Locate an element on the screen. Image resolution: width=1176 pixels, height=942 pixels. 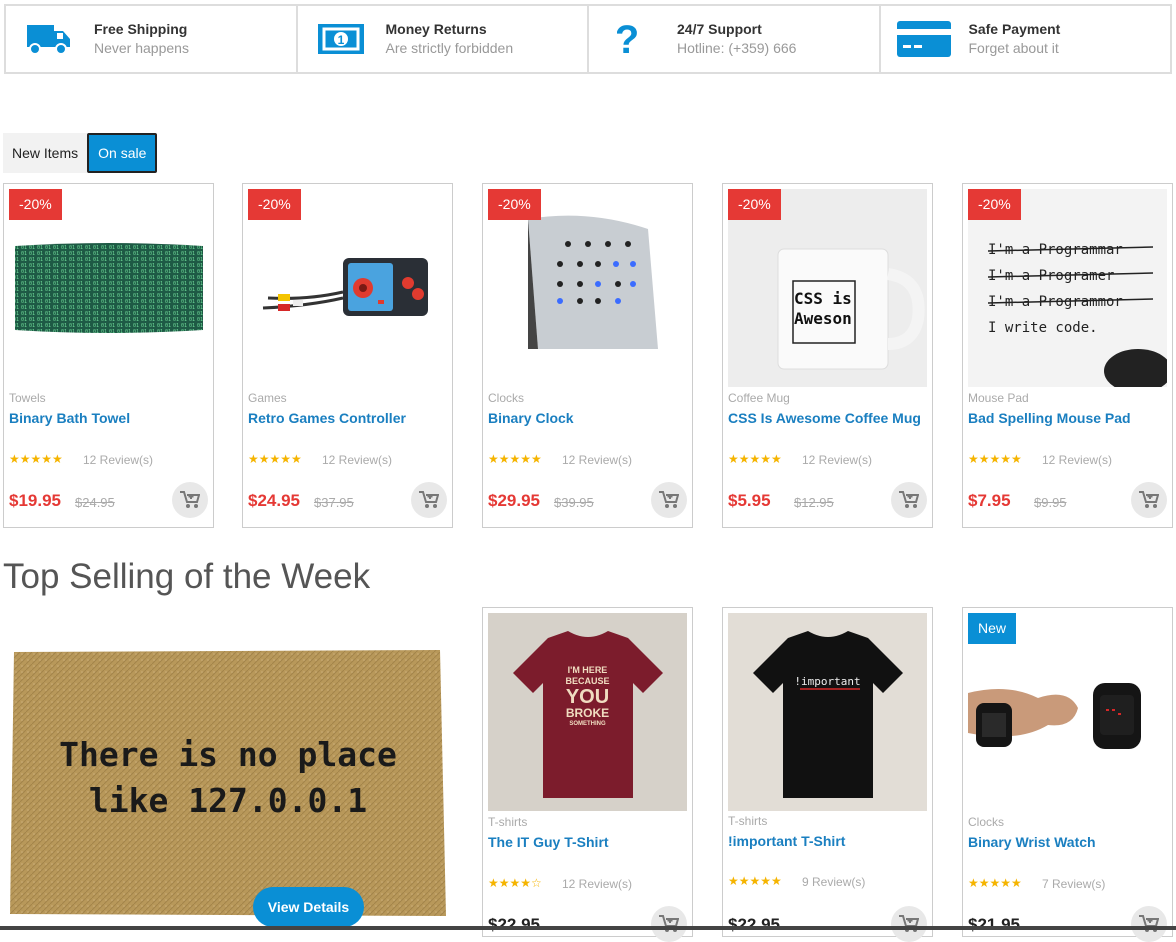
product-name: Bad Spelling Mouse Pad is located at coordinates (1049, 418).